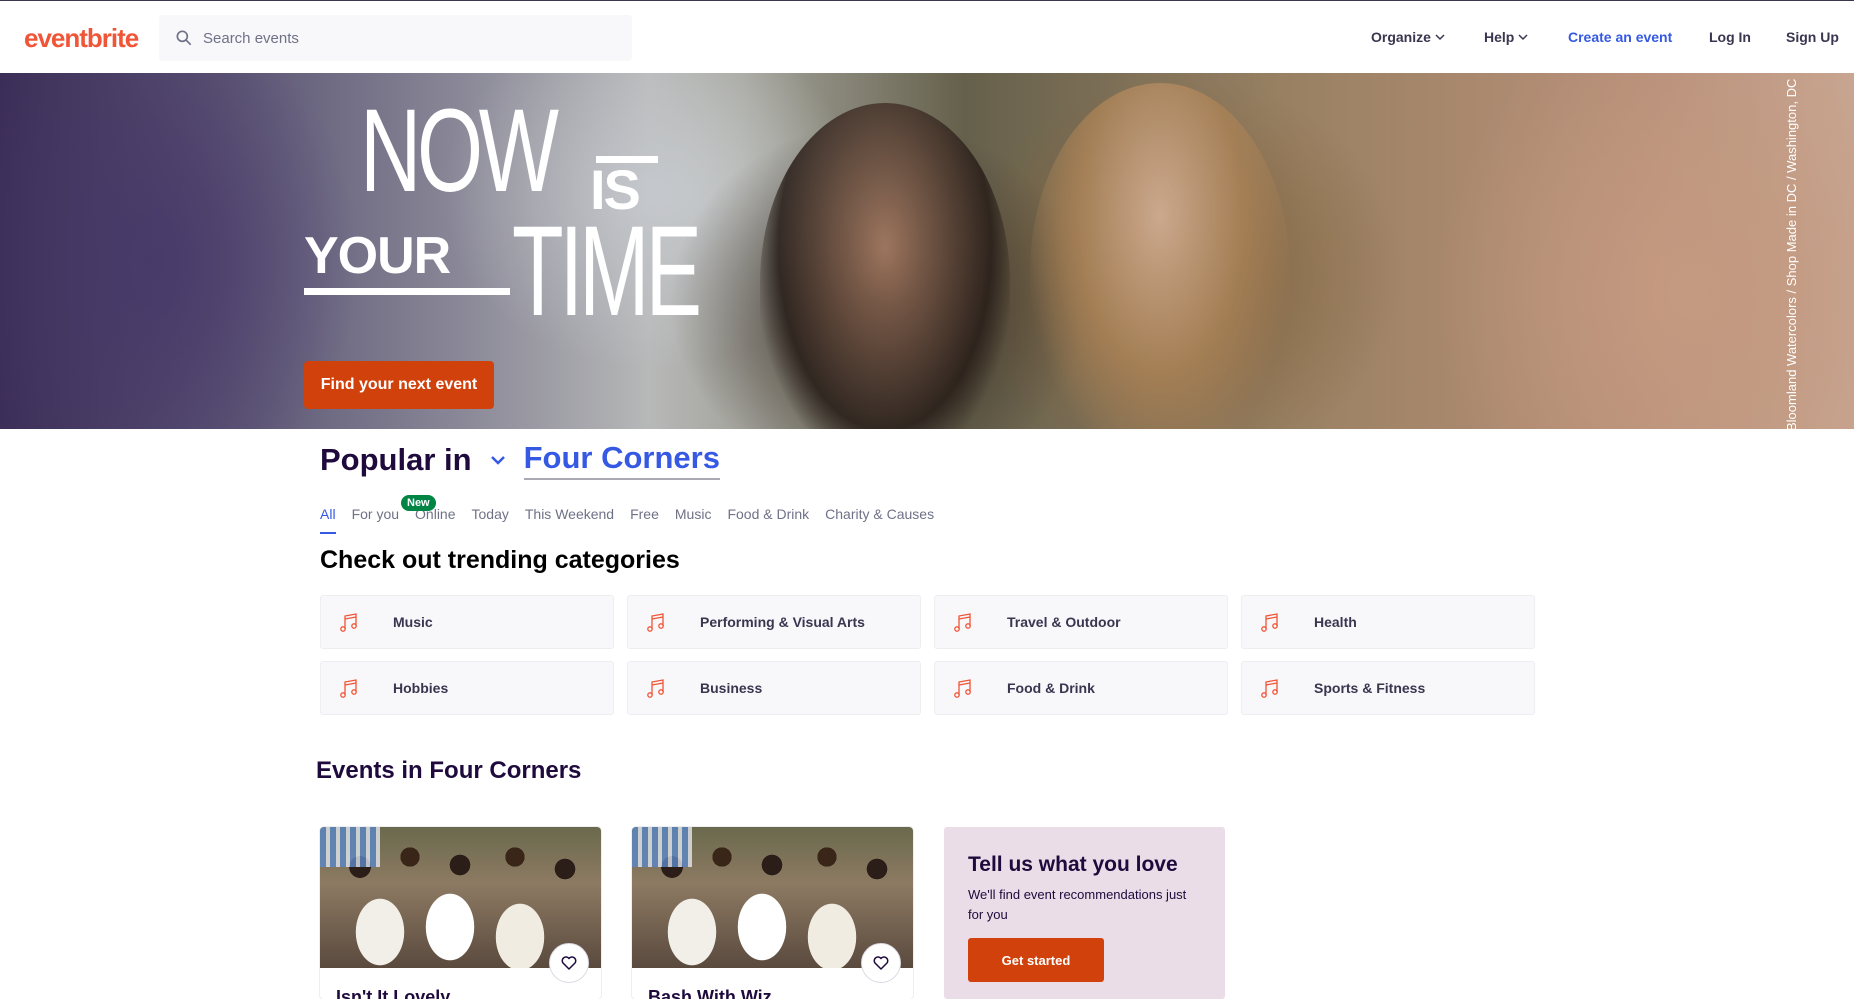 This screenshot has height=999, width=1854. Describe the element at coordinates (490, 520) in the screenshot. I see `tab-today: Today` at that location.